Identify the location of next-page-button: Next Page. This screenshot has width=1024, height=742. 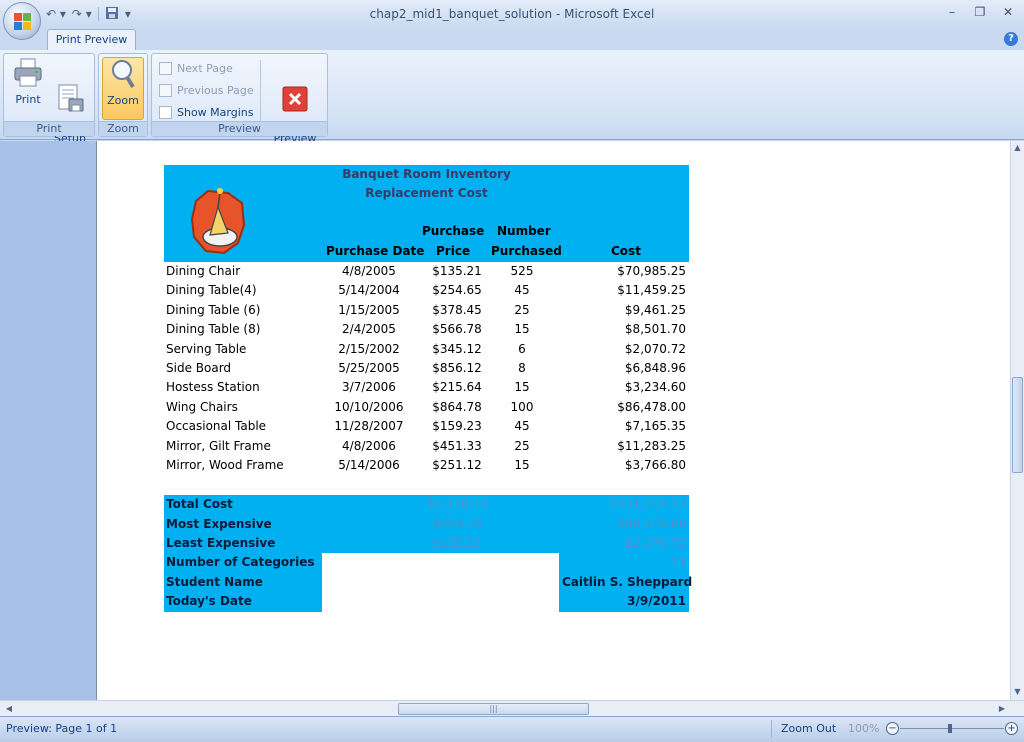
(196, 68).